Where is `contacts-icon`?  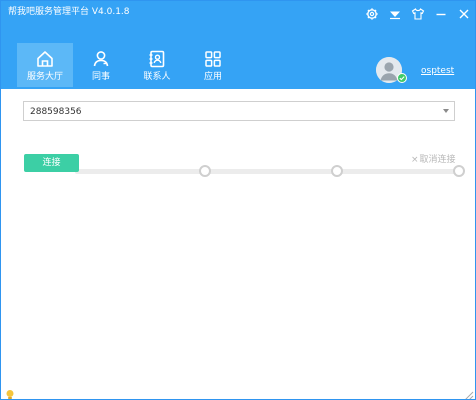 contacts-icon is located at coordinates (157, 59).